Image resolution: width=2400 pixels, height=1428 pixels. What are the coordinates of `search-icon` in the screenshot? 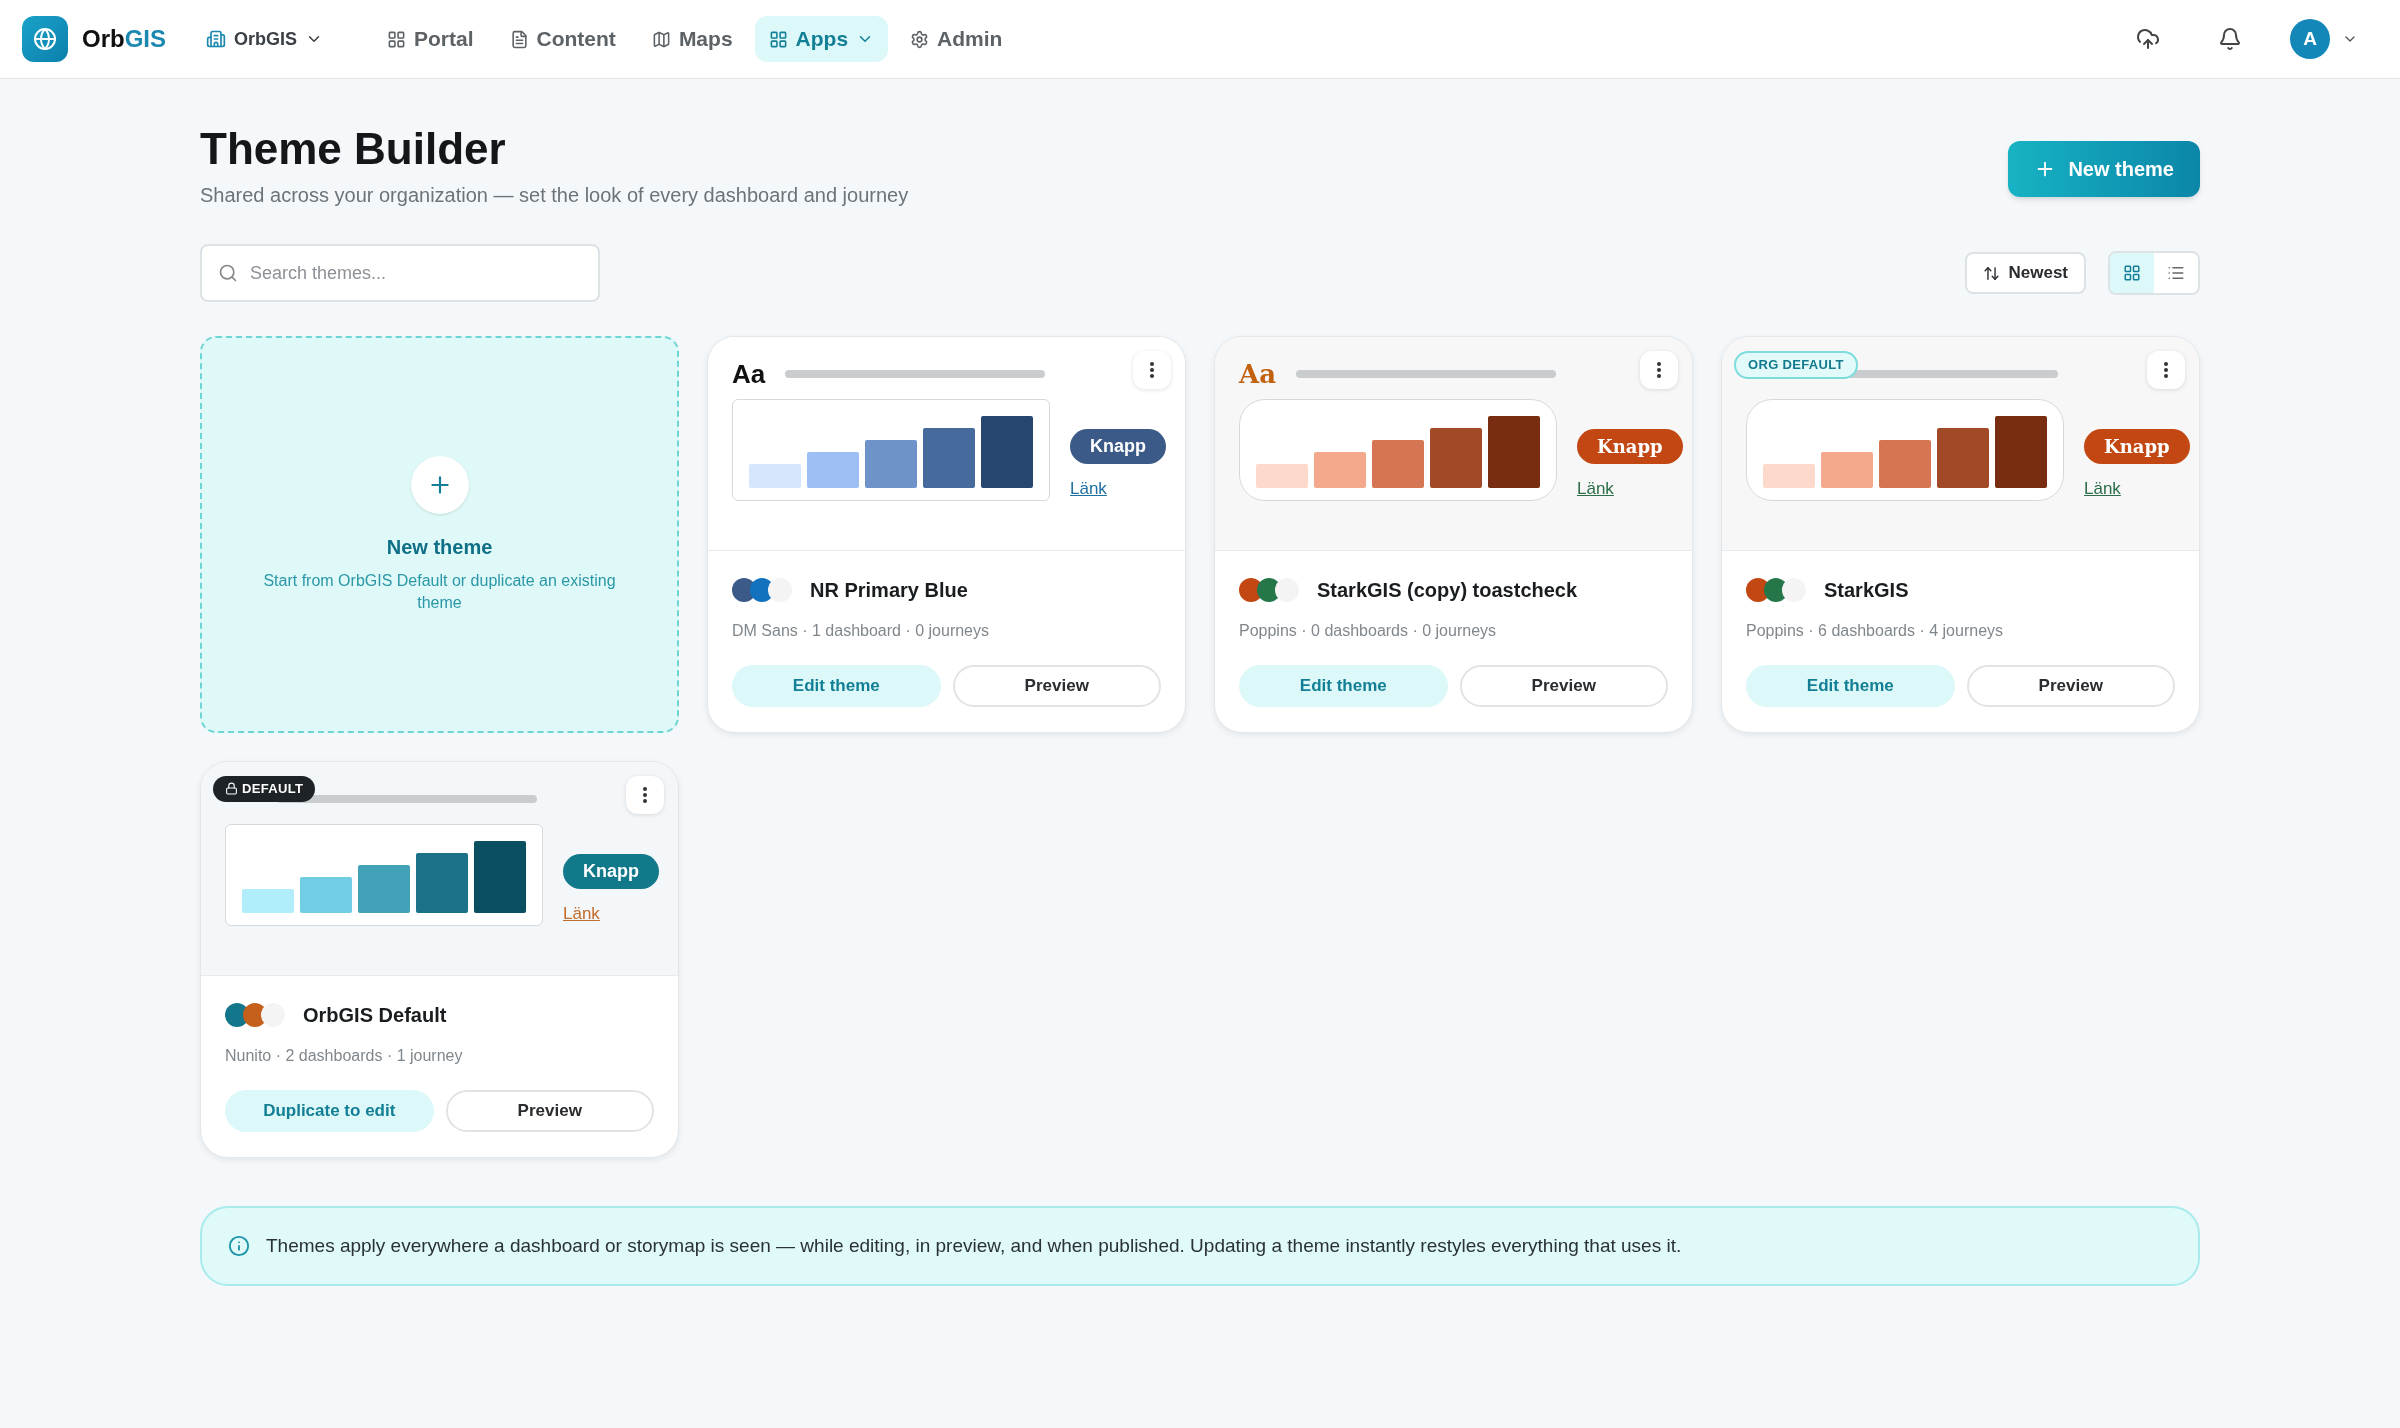 It's located at (228, 273).